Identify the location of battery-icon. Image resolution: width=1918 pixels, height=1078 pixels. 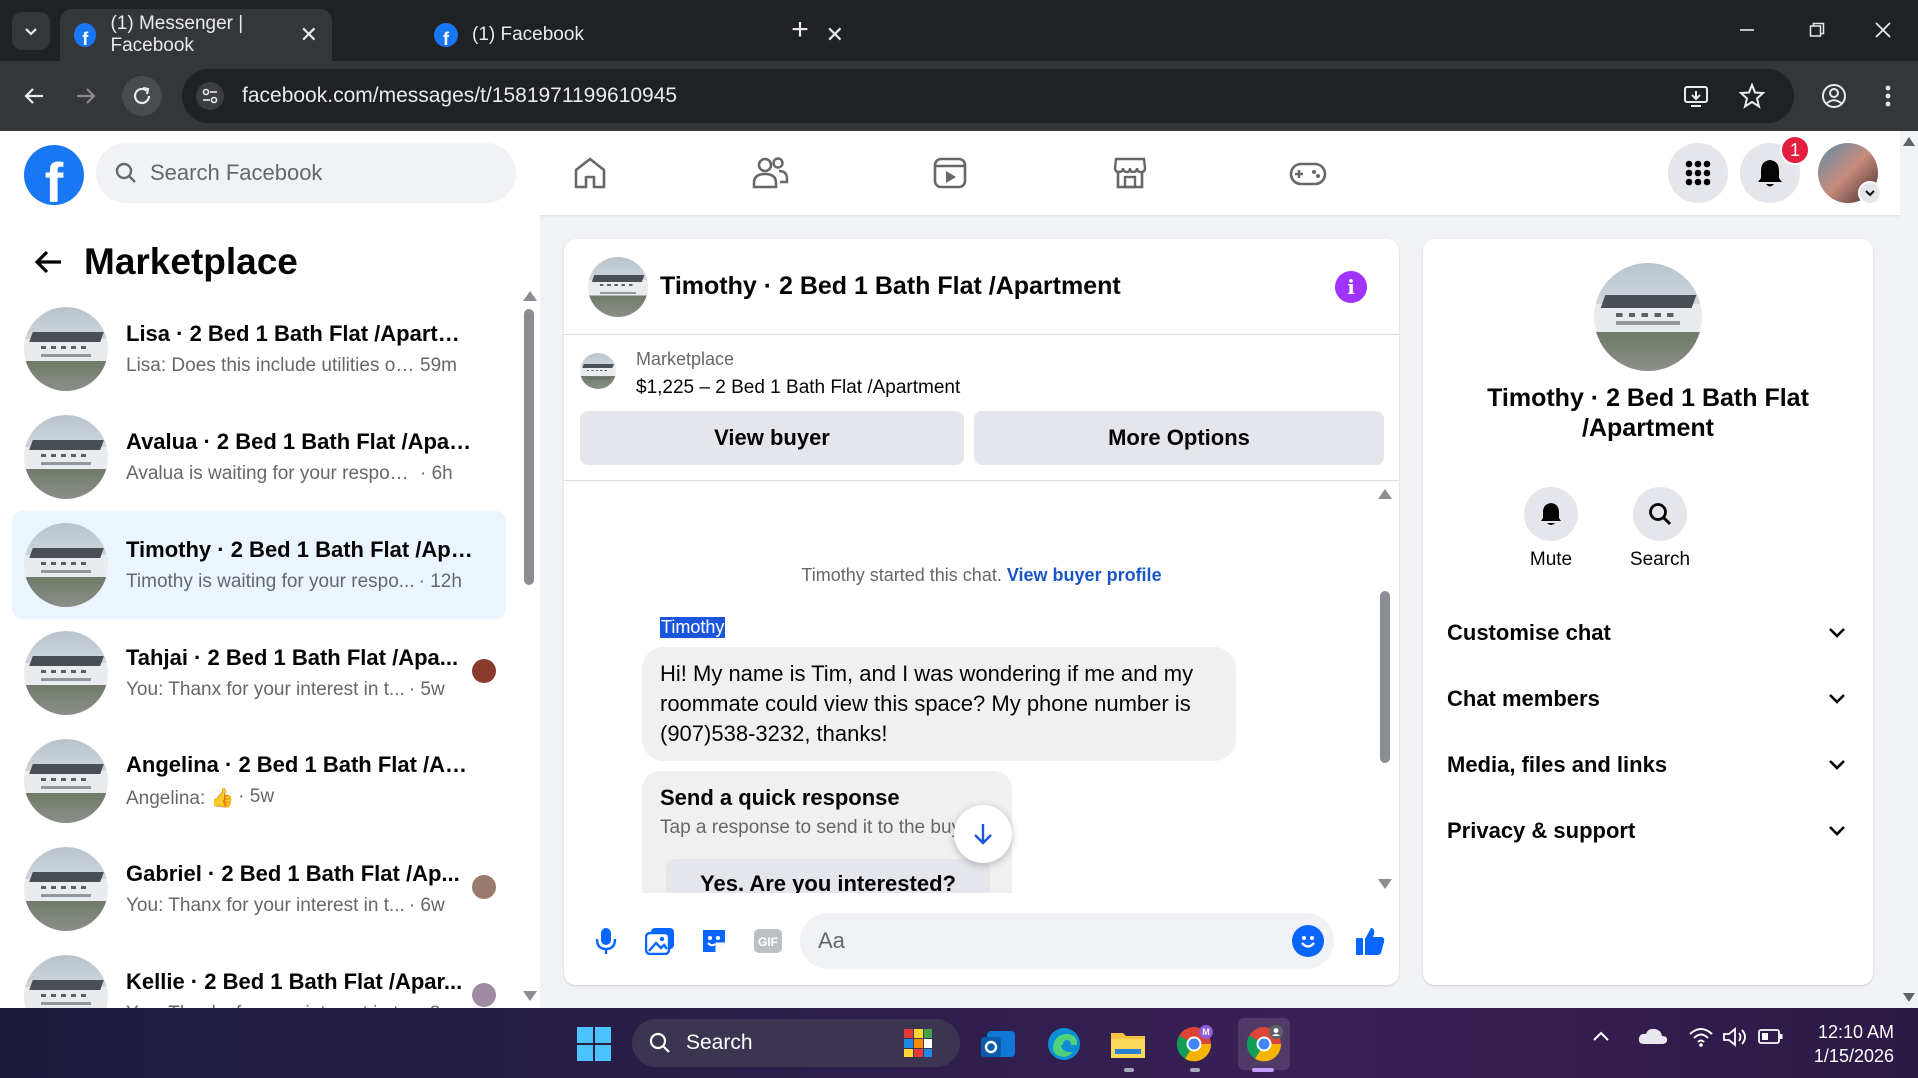
(1771, 1037).